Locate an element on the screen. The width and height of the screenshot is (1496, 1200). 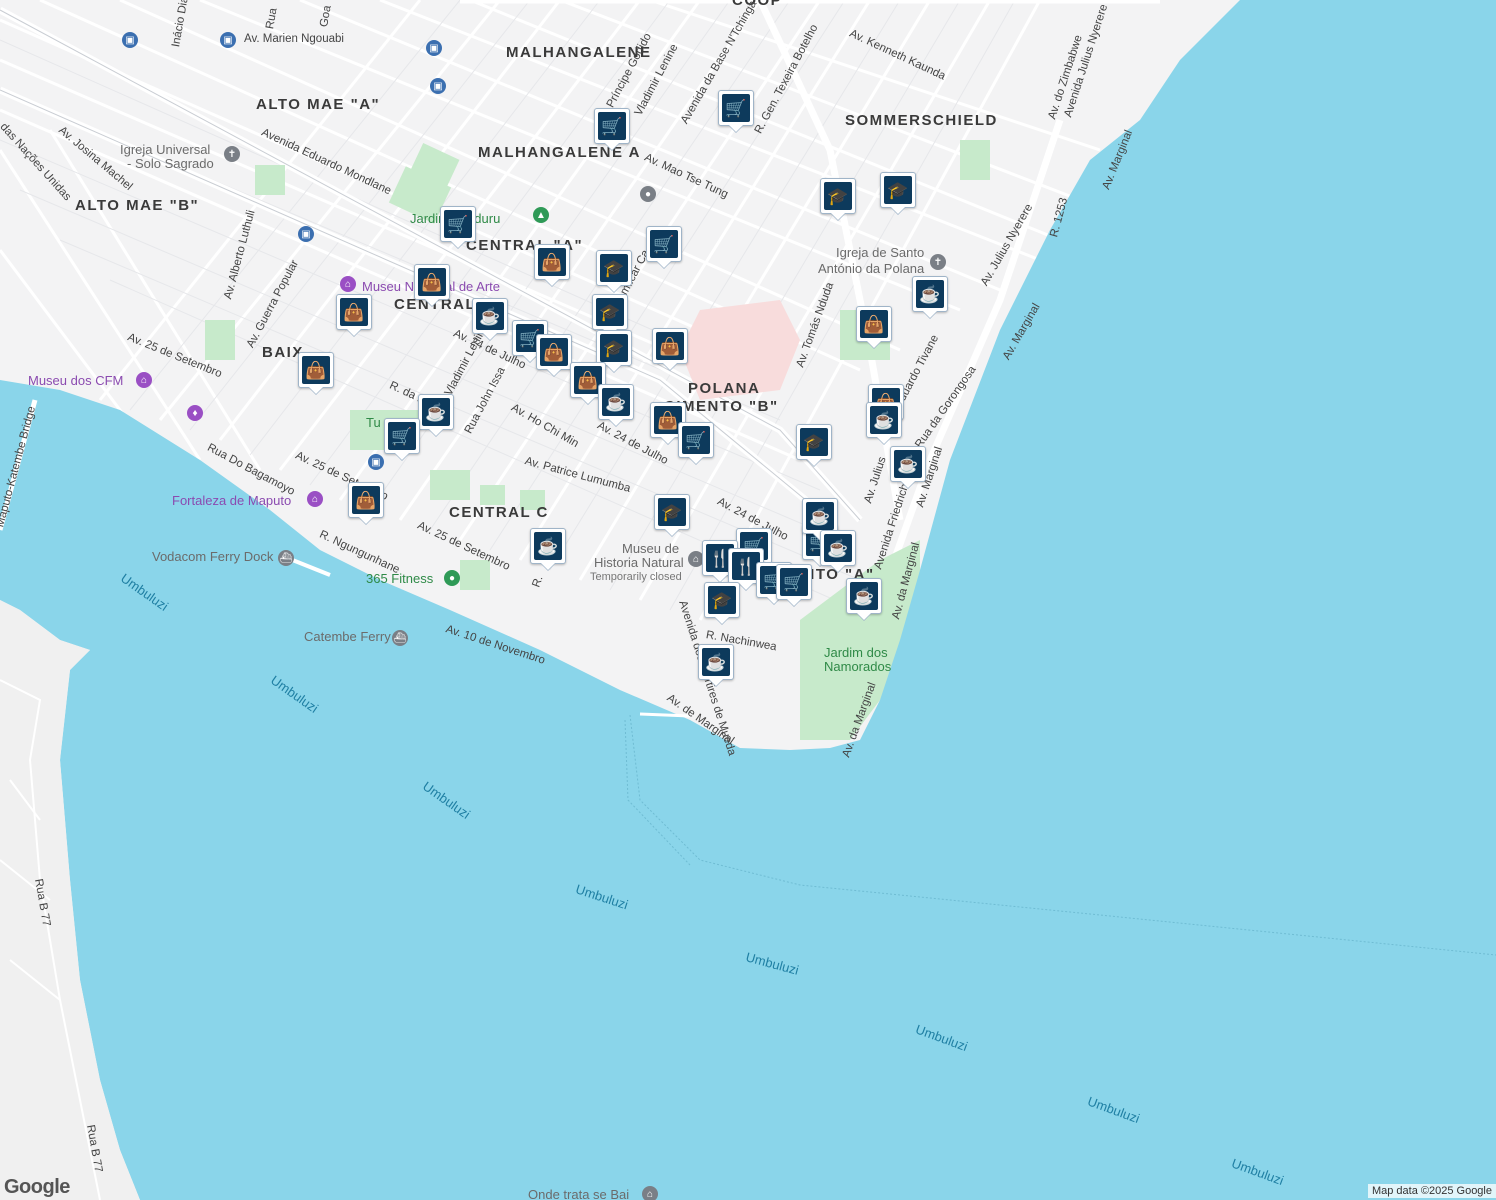
monument-icon: ♦ is located at coordinates (195, 413).